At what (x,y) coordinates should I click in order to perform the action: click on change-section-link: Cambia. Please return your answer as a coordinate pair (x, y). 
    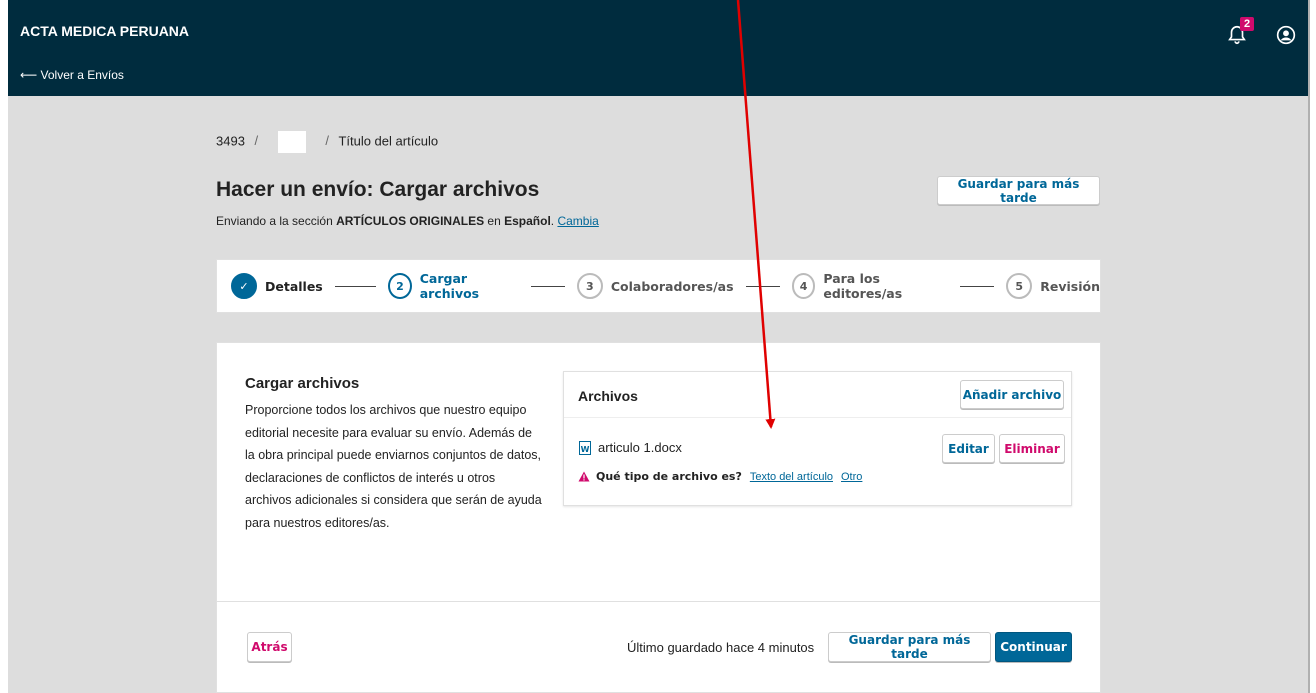
    Looking at the image, I should click on (577, 221).